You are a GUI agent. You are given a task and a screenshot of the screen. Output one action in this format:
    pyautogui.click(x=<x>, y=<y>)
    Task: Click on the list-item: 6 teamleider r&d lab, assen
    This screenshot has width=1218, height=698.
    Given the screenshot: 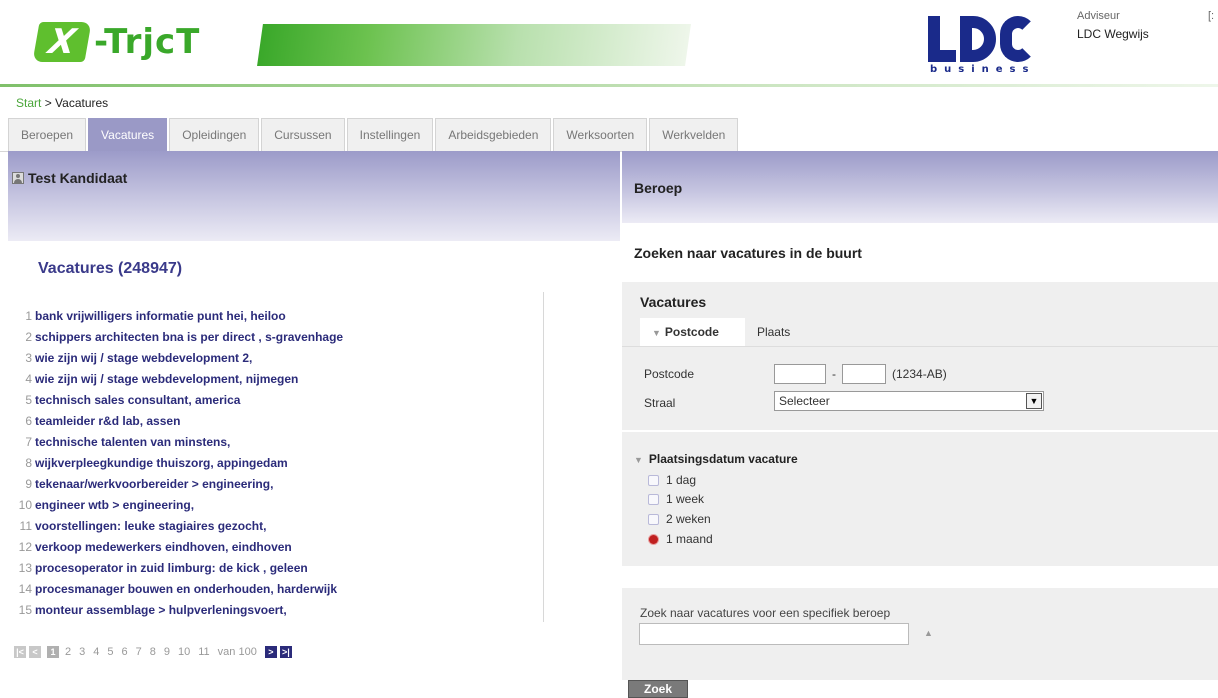 What is the action you would take?
    pyautogui.click(x=180, y=421)
    